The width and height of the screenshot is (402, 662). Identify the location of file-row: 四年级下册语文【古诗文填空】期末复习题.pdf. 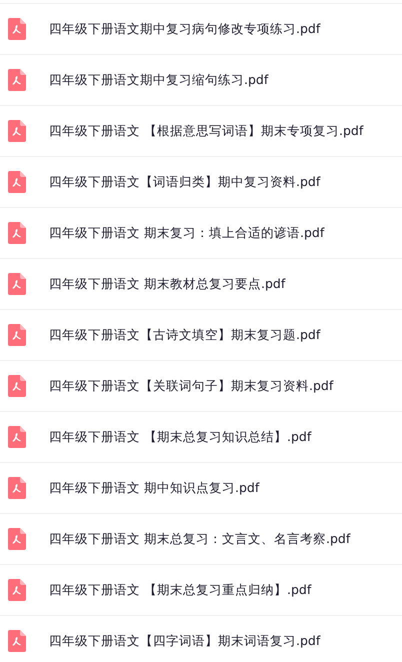
(201, 334).